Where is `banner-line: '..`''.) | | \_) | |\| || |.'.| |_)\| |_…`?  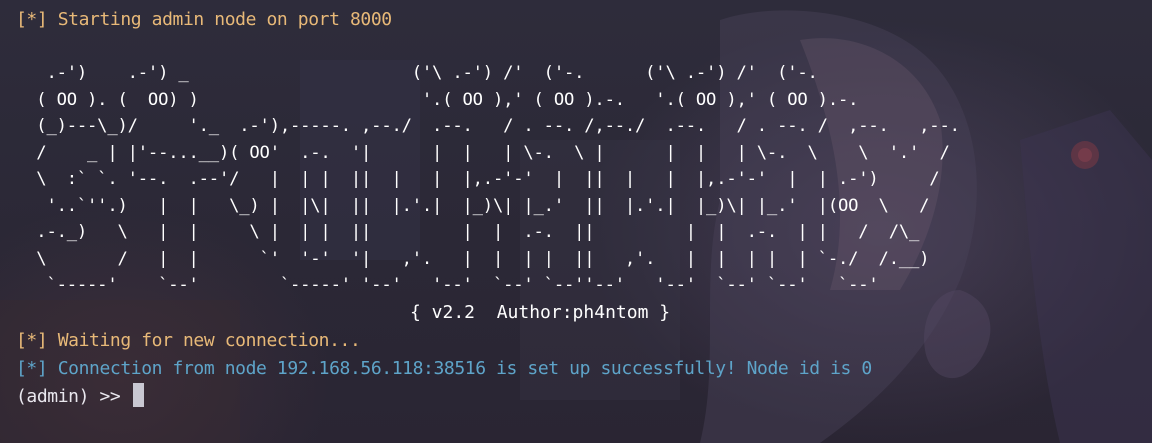
banner-line: '..`''.) | | \_) | |\| || |.'.| |_)\| |_… is located at coordinates (473, 205).